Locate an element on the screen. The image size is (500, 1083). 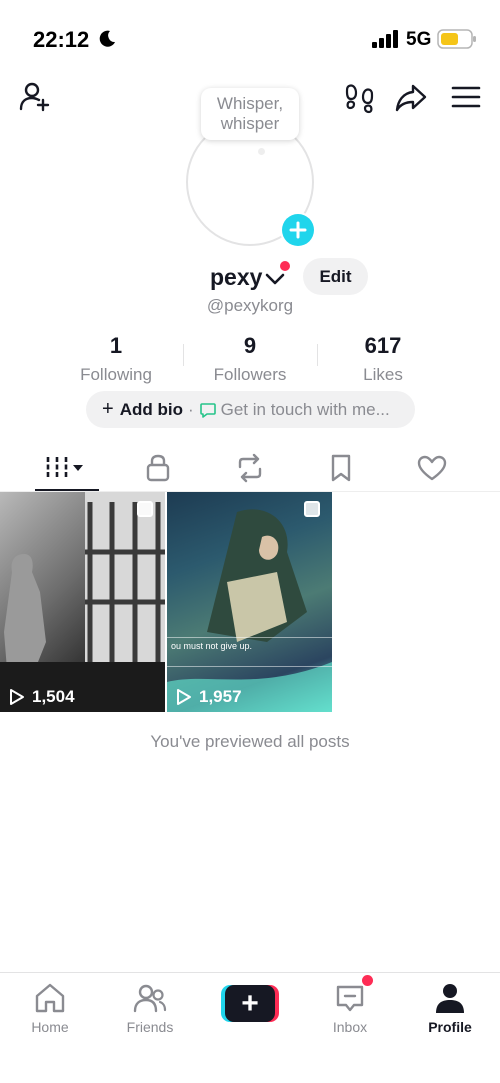
tab-repost is located at coordinates (250, 468).